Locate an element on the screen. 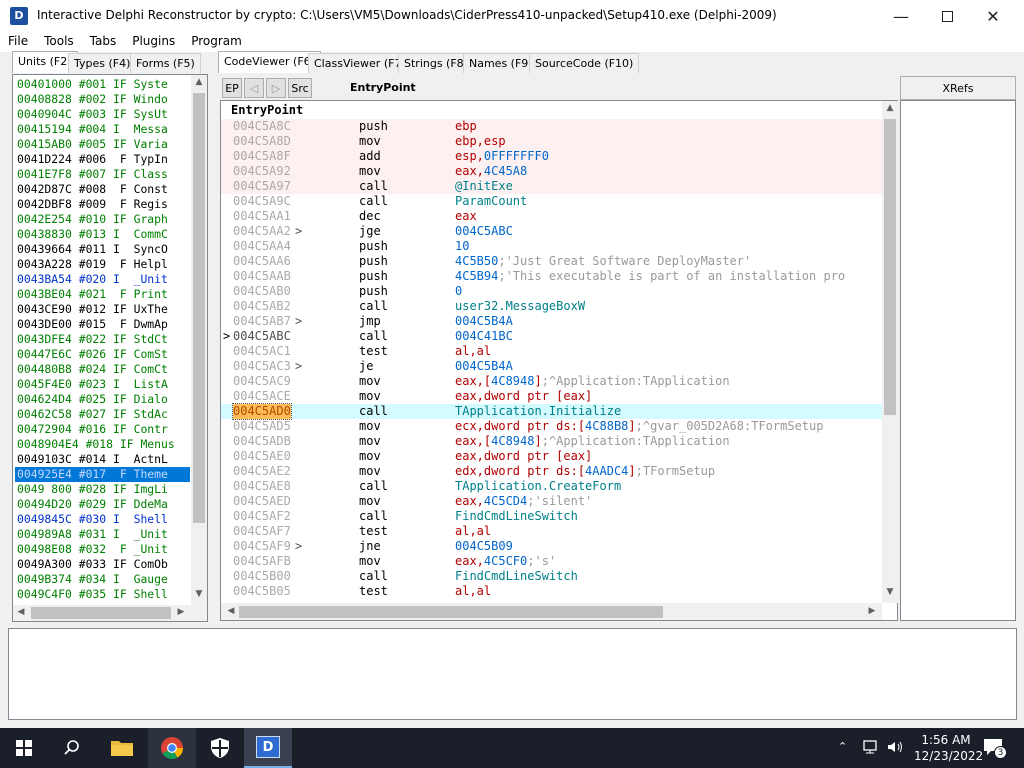  unit-row: 00447E6C #026 IF ComSt is located at coordinates (102, 354).